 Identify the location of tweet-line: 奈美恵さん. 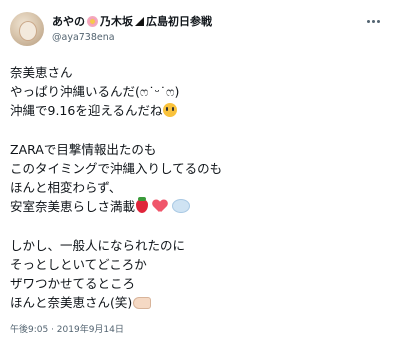
(41, 72).